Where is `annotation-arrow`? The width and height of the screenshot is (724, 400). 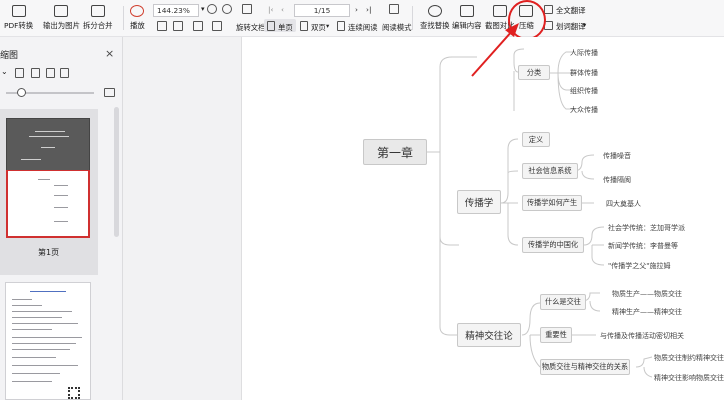
annotation-arrow is located at coordinates (495, 50).